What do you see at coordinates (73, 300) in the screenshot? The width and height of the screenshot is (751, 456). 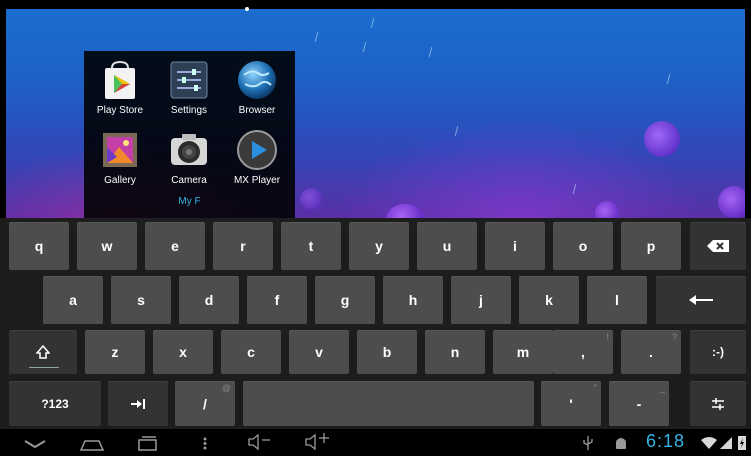 I see `key-a: a` at bounding box center [73, 300].